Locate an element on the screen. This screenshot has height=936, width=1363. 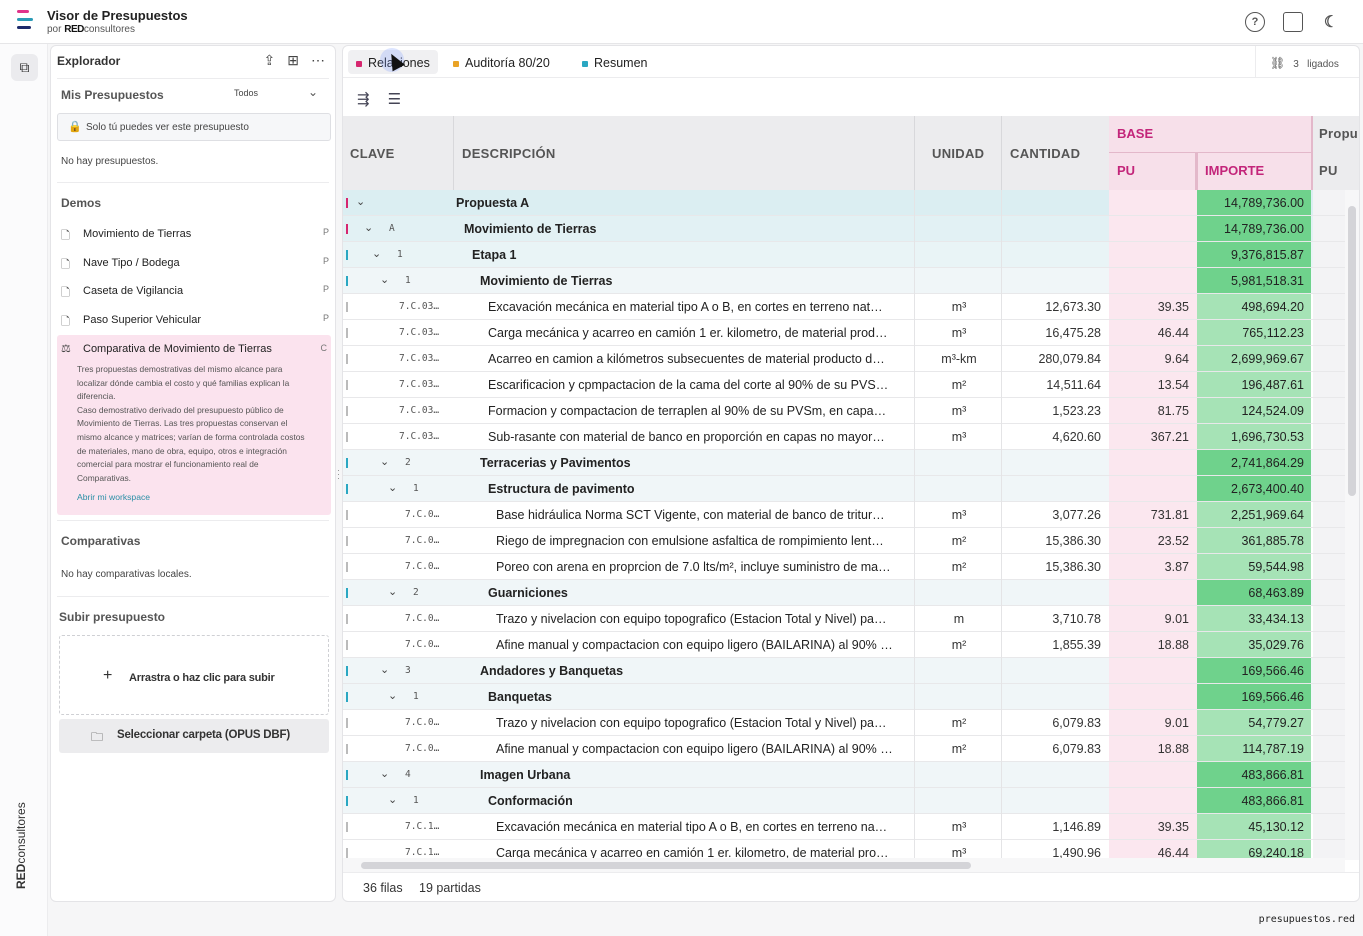
upload-dropzone: + Arrastra o haz clic para subir is located at coordinates (194, 675).